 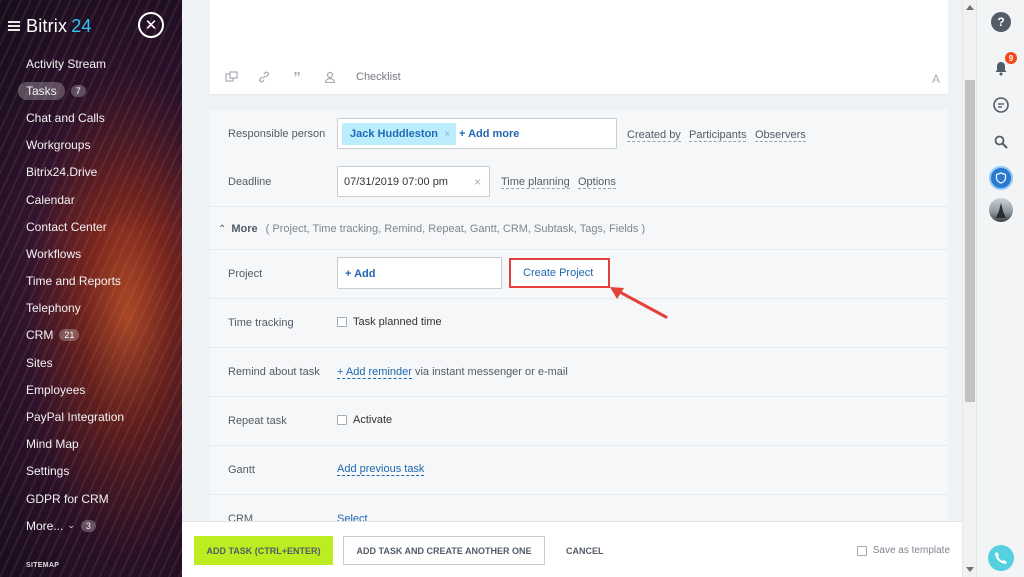 What do you see at coordinates (970, 241) in the screenshot?
I see `scroll-thumb` at bounding box center [970, 241].